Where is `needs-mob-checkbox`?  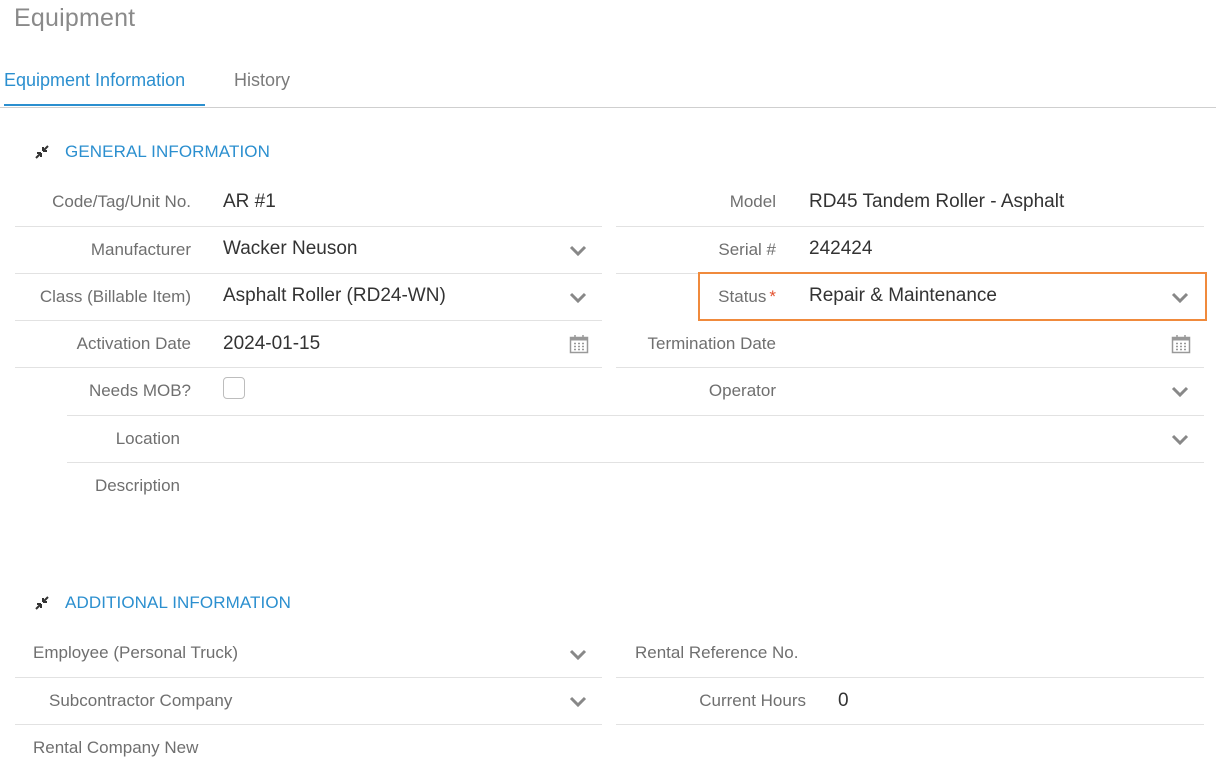
needs-mob-checkbox is located at coordinates (234, 388).